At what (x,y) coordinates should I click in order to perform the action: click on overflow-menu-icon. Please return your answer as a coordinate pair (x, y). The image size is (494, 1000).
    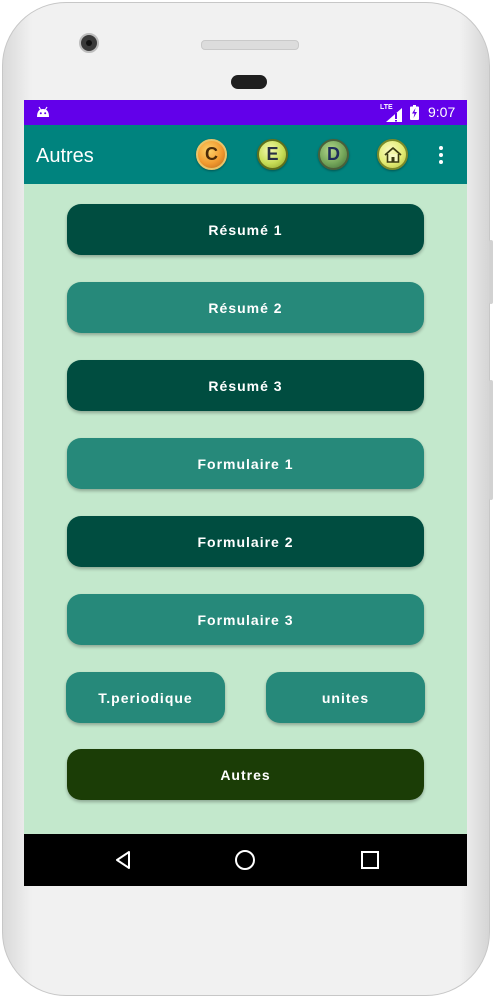
    Looking at the image, I should click on (441, 155).